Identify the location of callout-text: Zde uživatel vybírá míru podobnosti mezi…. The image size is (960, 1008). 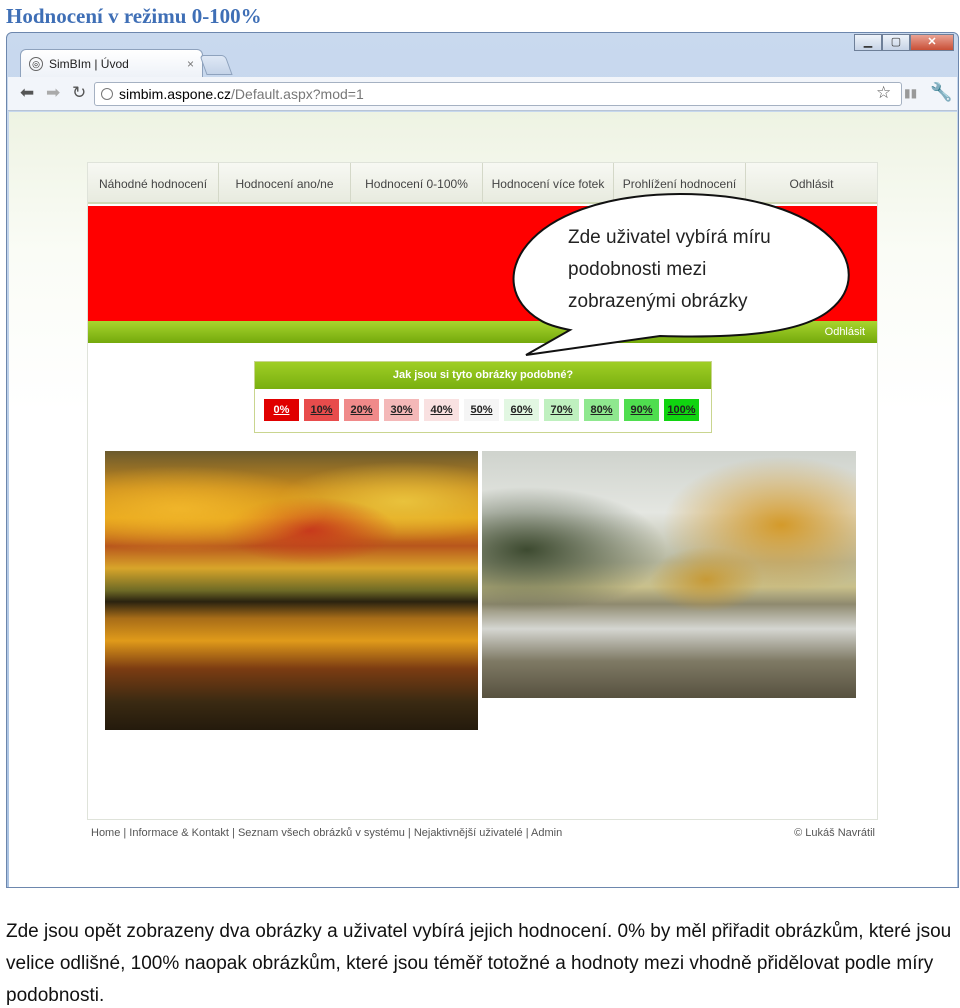
(698, 270).